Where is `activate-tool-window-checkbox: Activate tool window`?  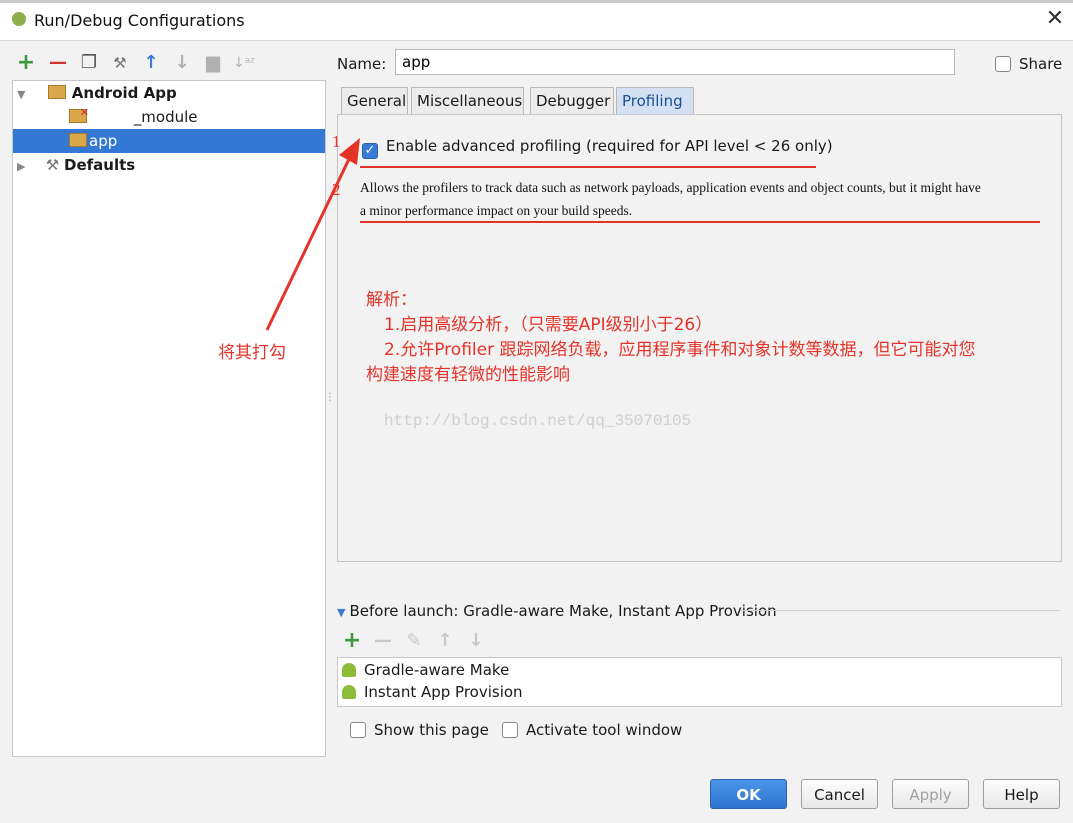 activate-tool-window-checkbox: Activate tool window is located at coordinates (592, 730).